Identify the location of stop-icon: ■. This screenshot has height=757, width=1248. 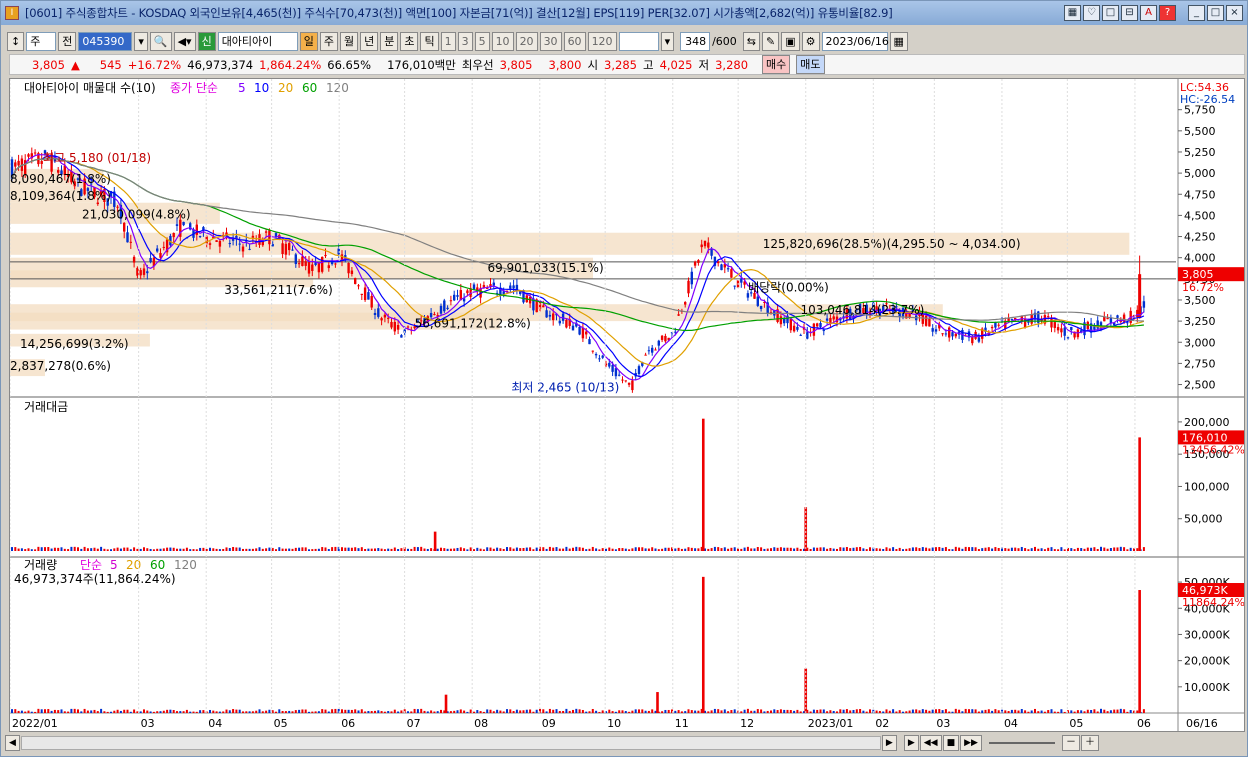
(951, 743).